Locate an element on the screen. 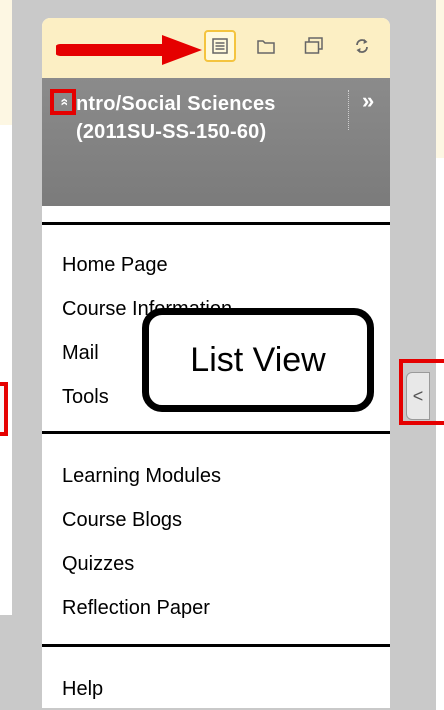 The width and height of the screenshot is (444, 710). collapse-panel-handle: < is located at coordinates (418, 396).